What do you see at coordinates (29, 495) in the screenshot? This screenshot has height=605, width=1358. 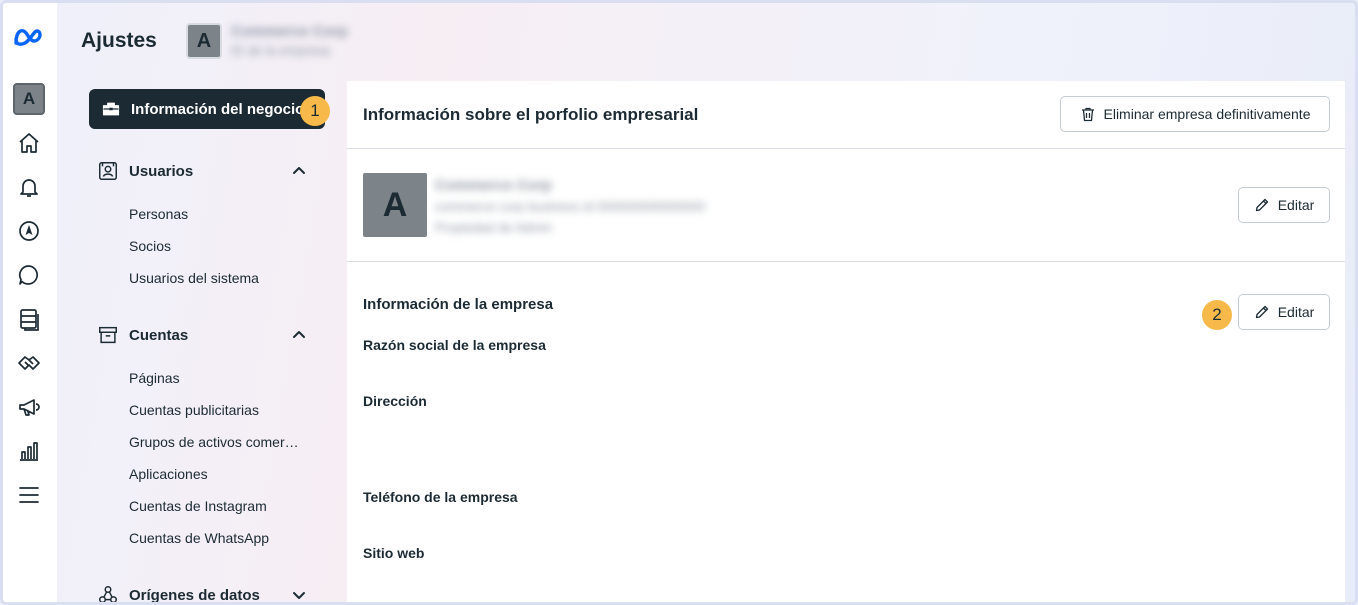 I see `menu-icon` at bounding box center [29, 495].